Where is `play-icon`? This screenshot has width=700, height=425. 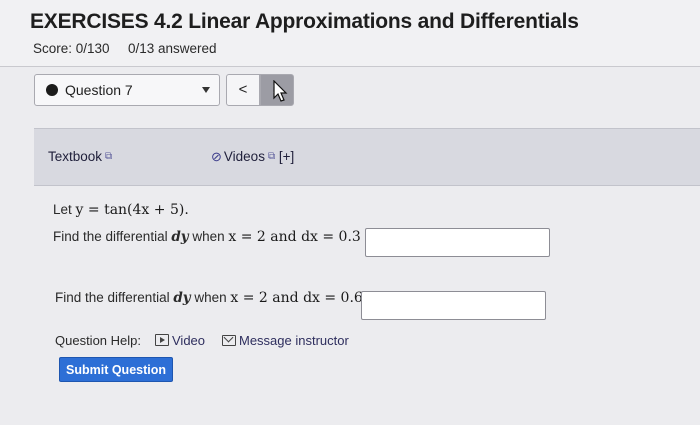 play-icon is located at coordinates (162, 340).